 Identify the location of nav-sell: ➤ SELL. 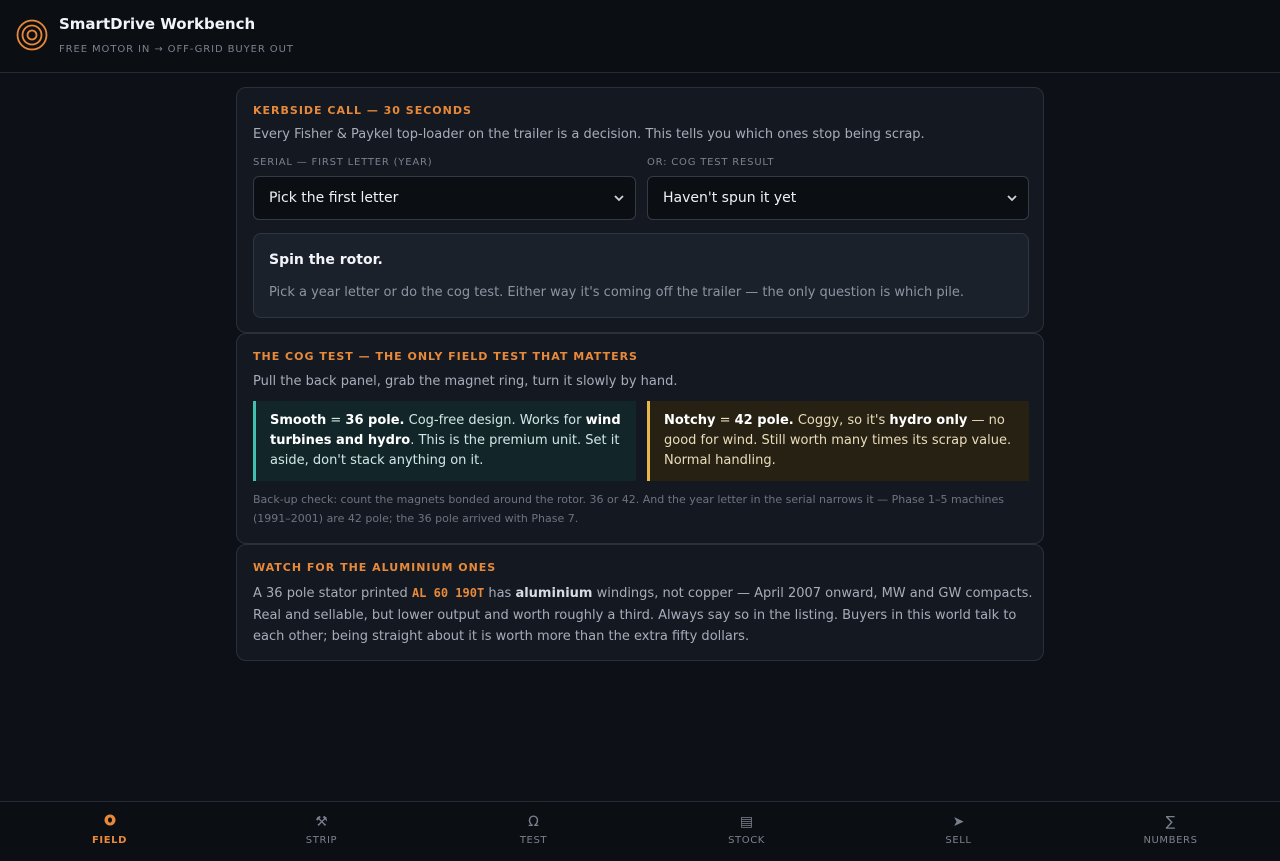
(958, 831).